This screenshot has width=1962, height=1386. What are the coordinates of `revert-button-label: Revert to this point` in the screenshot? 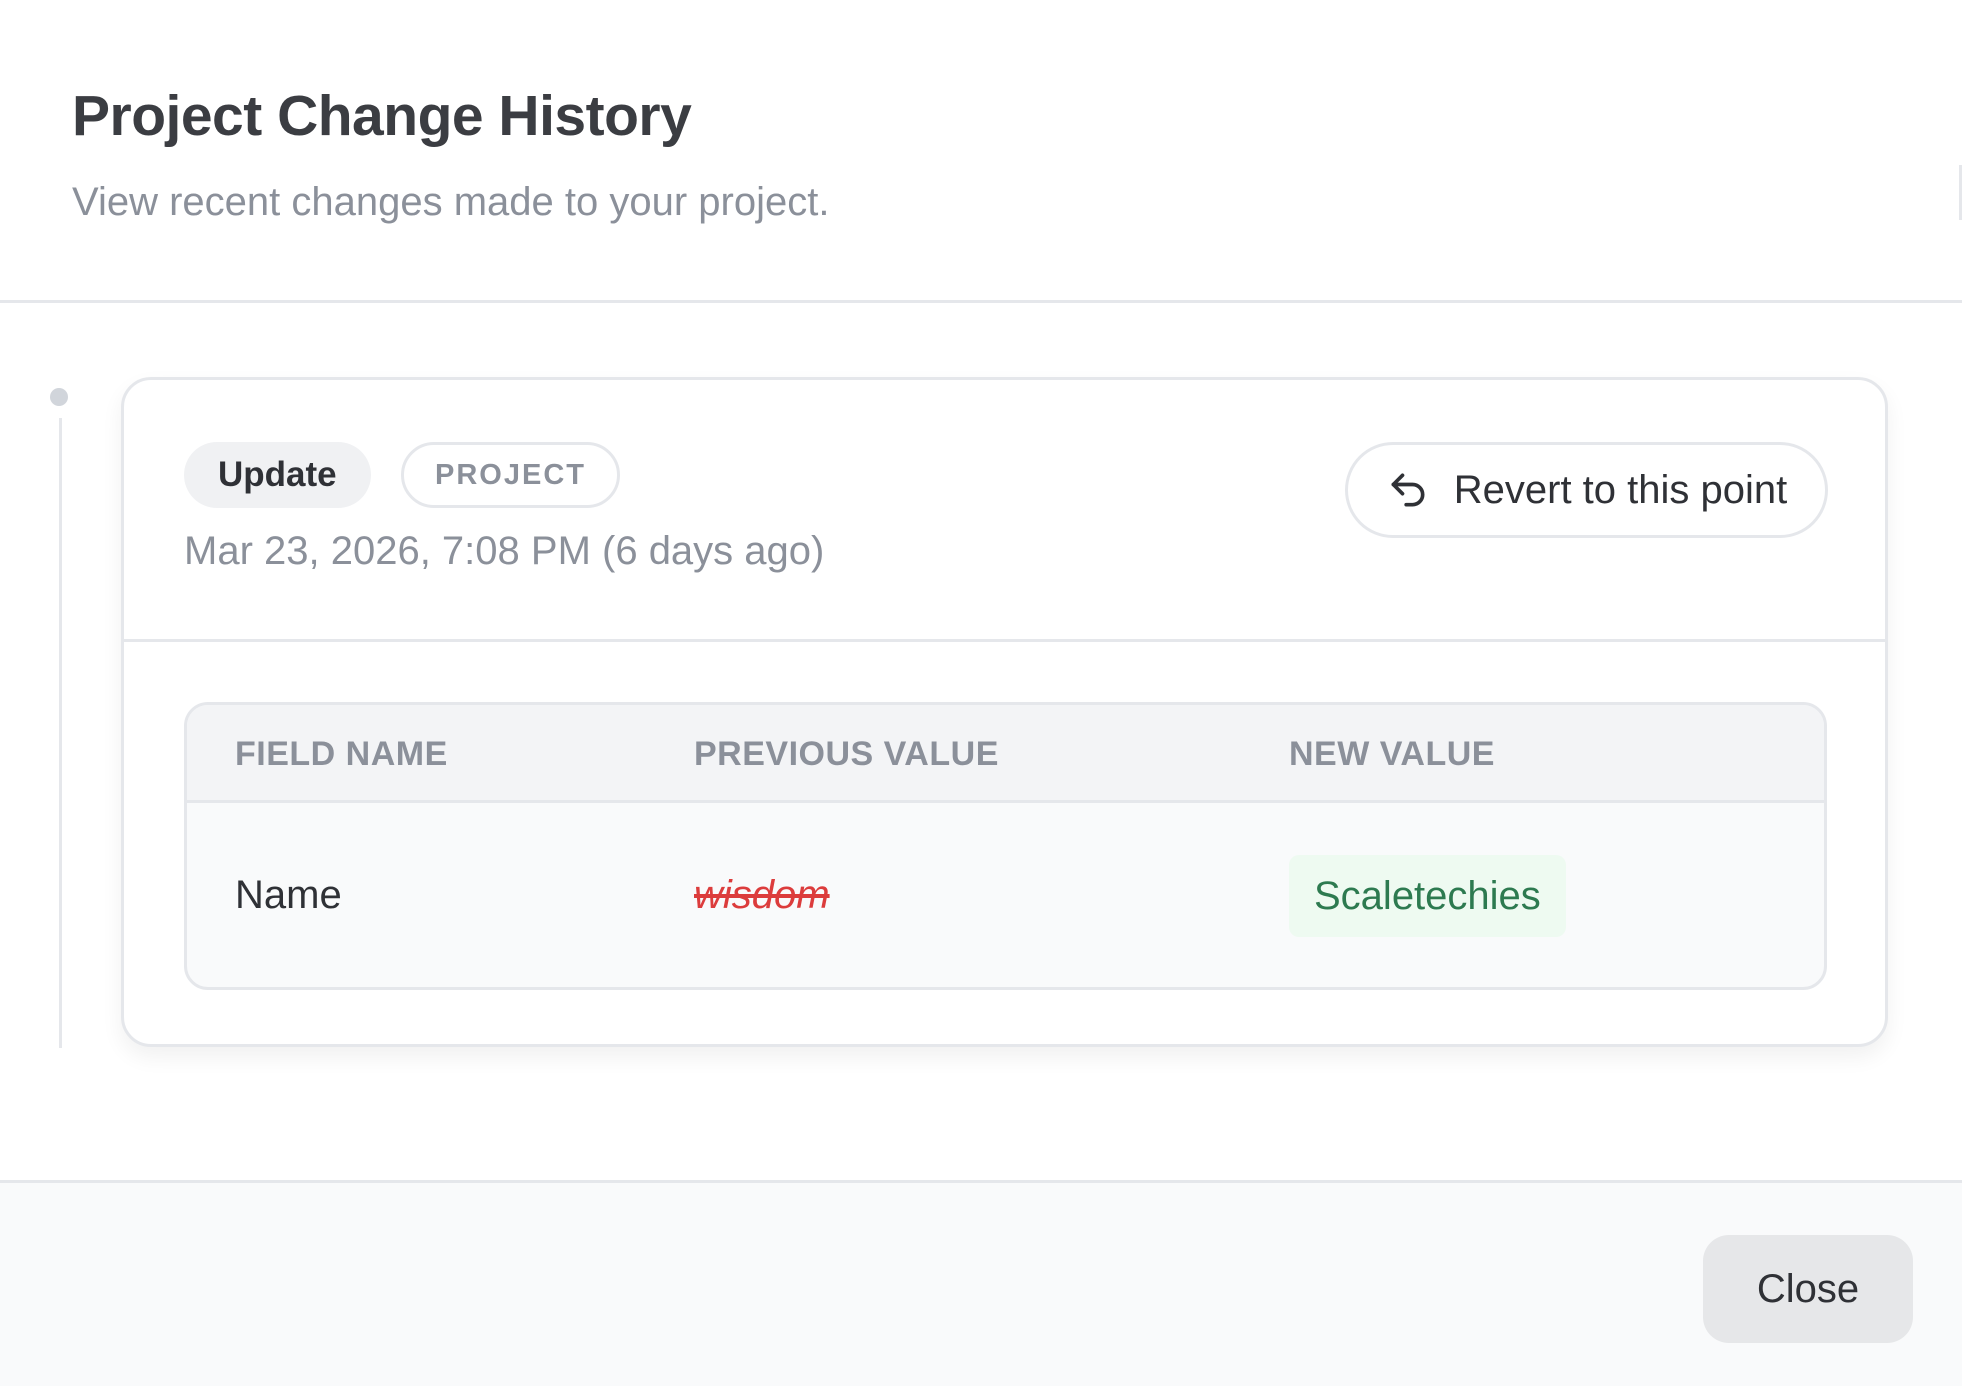 It's located at (1620, 489).